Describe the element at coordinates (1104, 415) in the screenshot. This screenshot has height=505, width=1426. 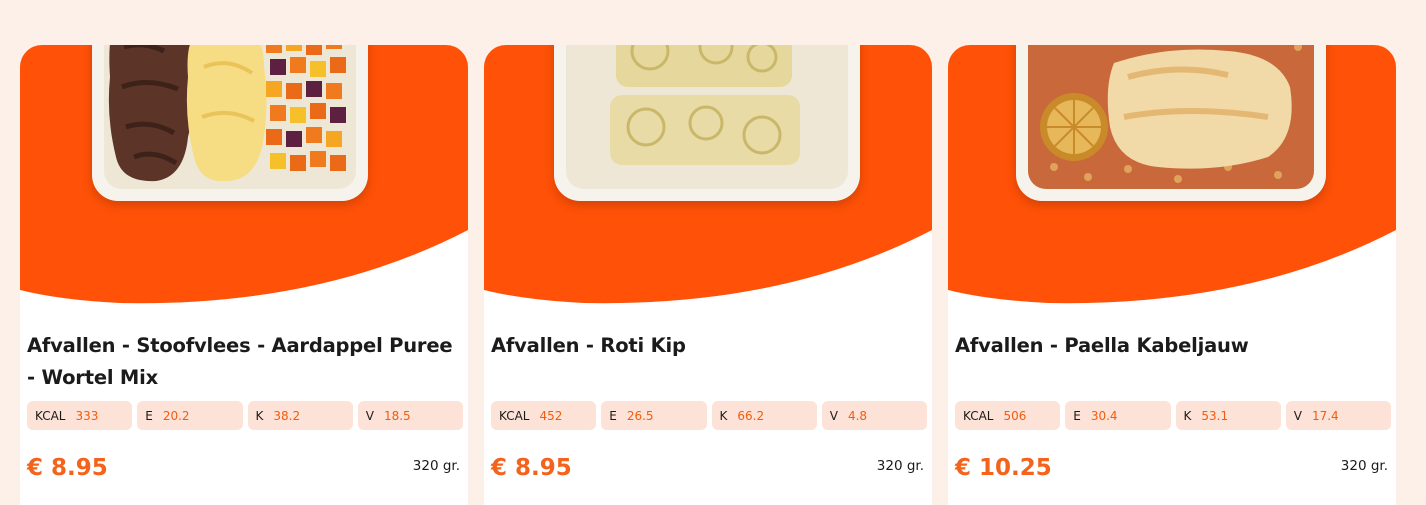
I see `macro-value: 30.4` at that location.